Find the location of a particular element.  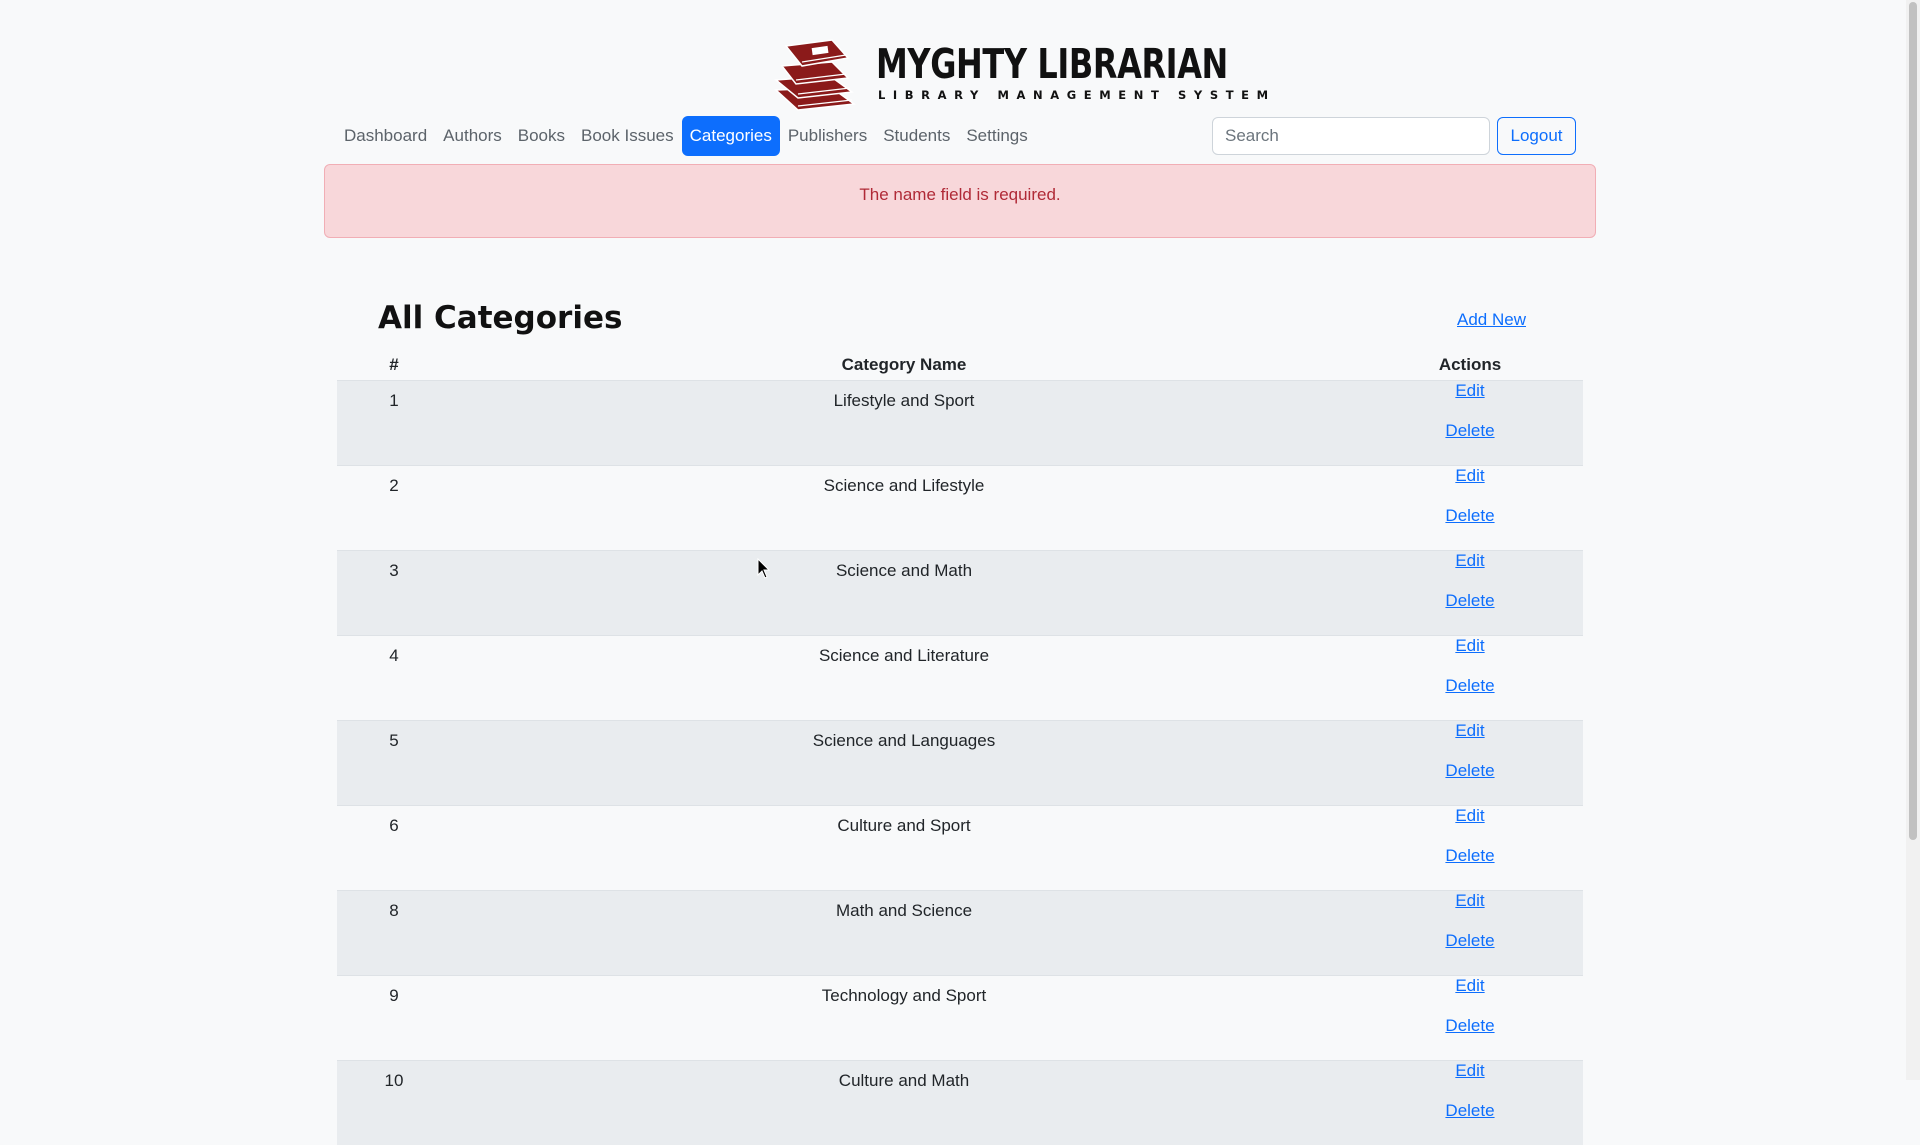

category-name-cell: Math and Science is located at coordinates (904, 933).